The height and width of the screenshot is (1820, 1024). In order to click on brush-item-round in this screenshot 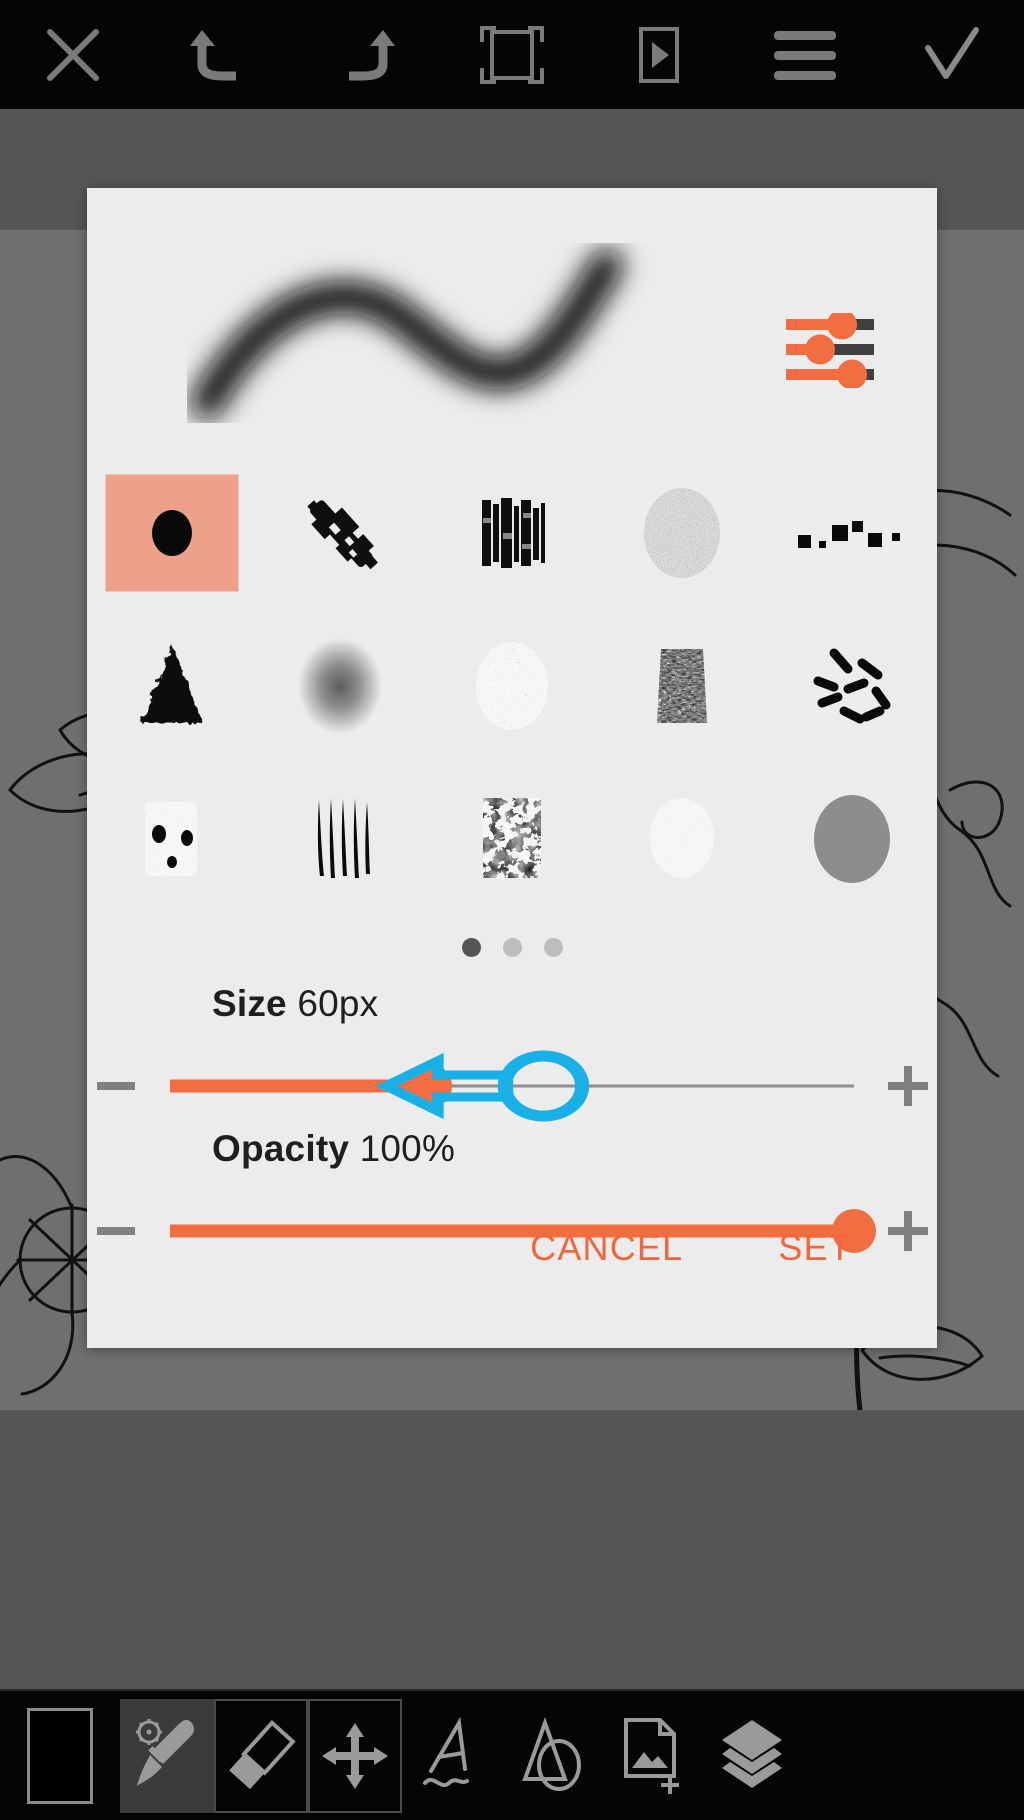, I will do `click(172, 532)`.